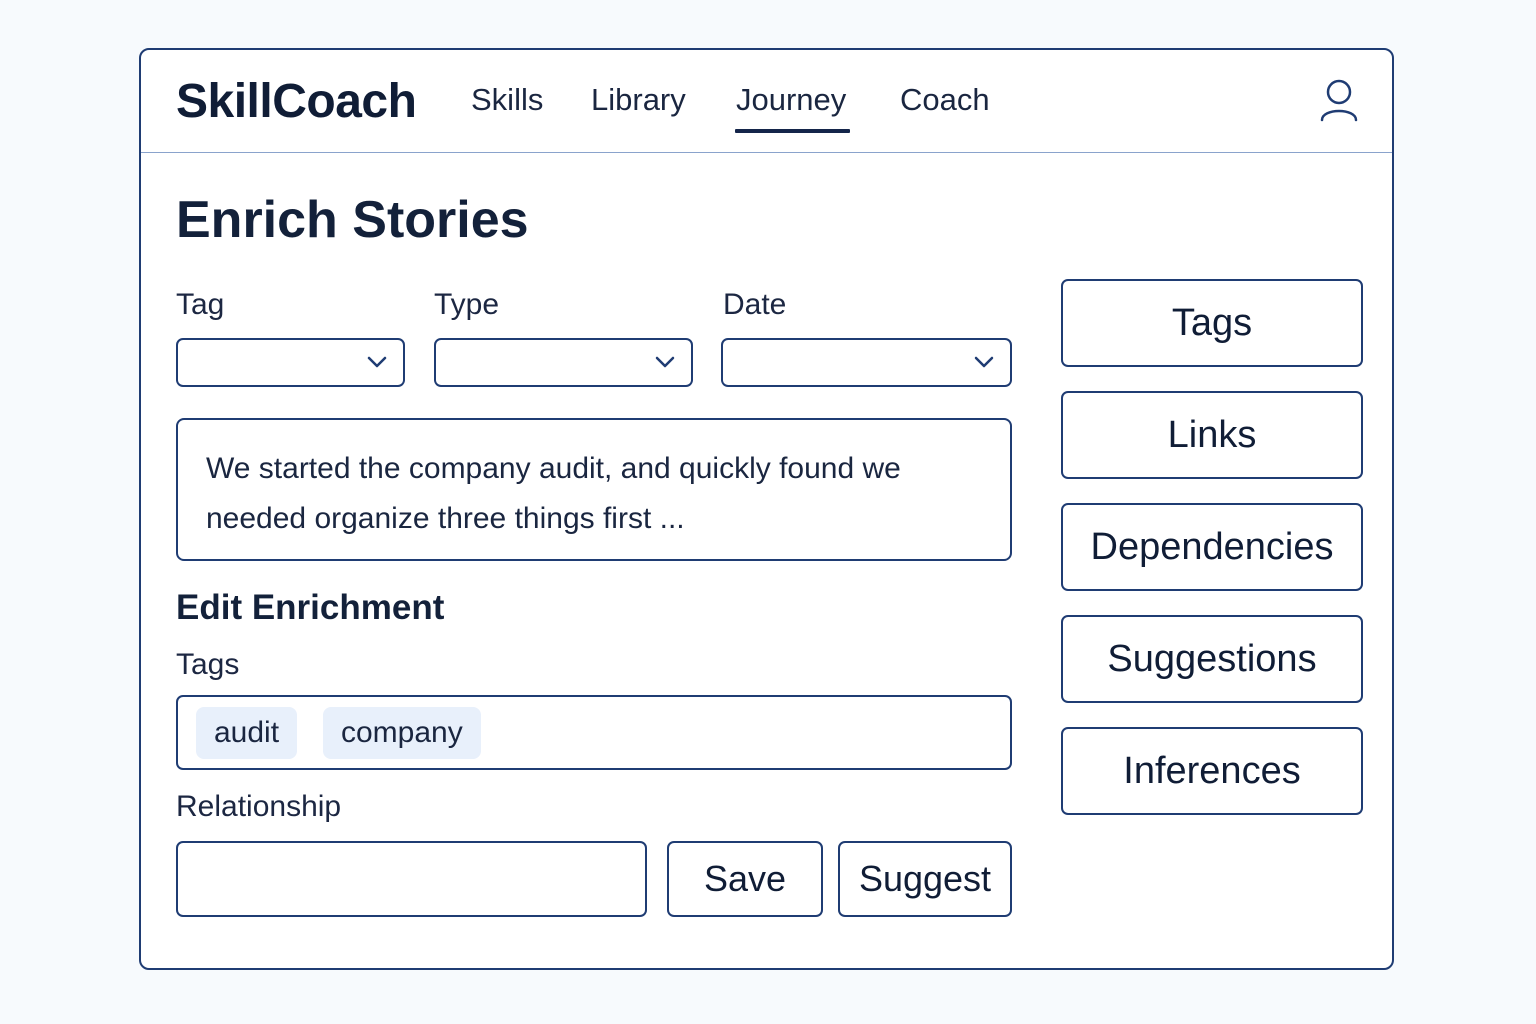 The height and width of the screenshot is (1024, 1536). Describe the element at coordinates (1212, 323) in the screenshot. I see `side-button-tags: Tags` at that location.